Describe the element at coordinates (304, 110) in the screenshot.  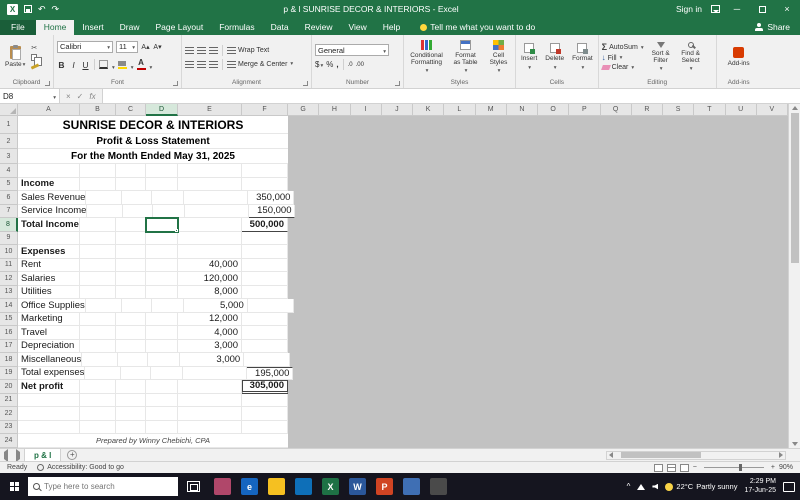
I see `column-header-G: G` at that location.